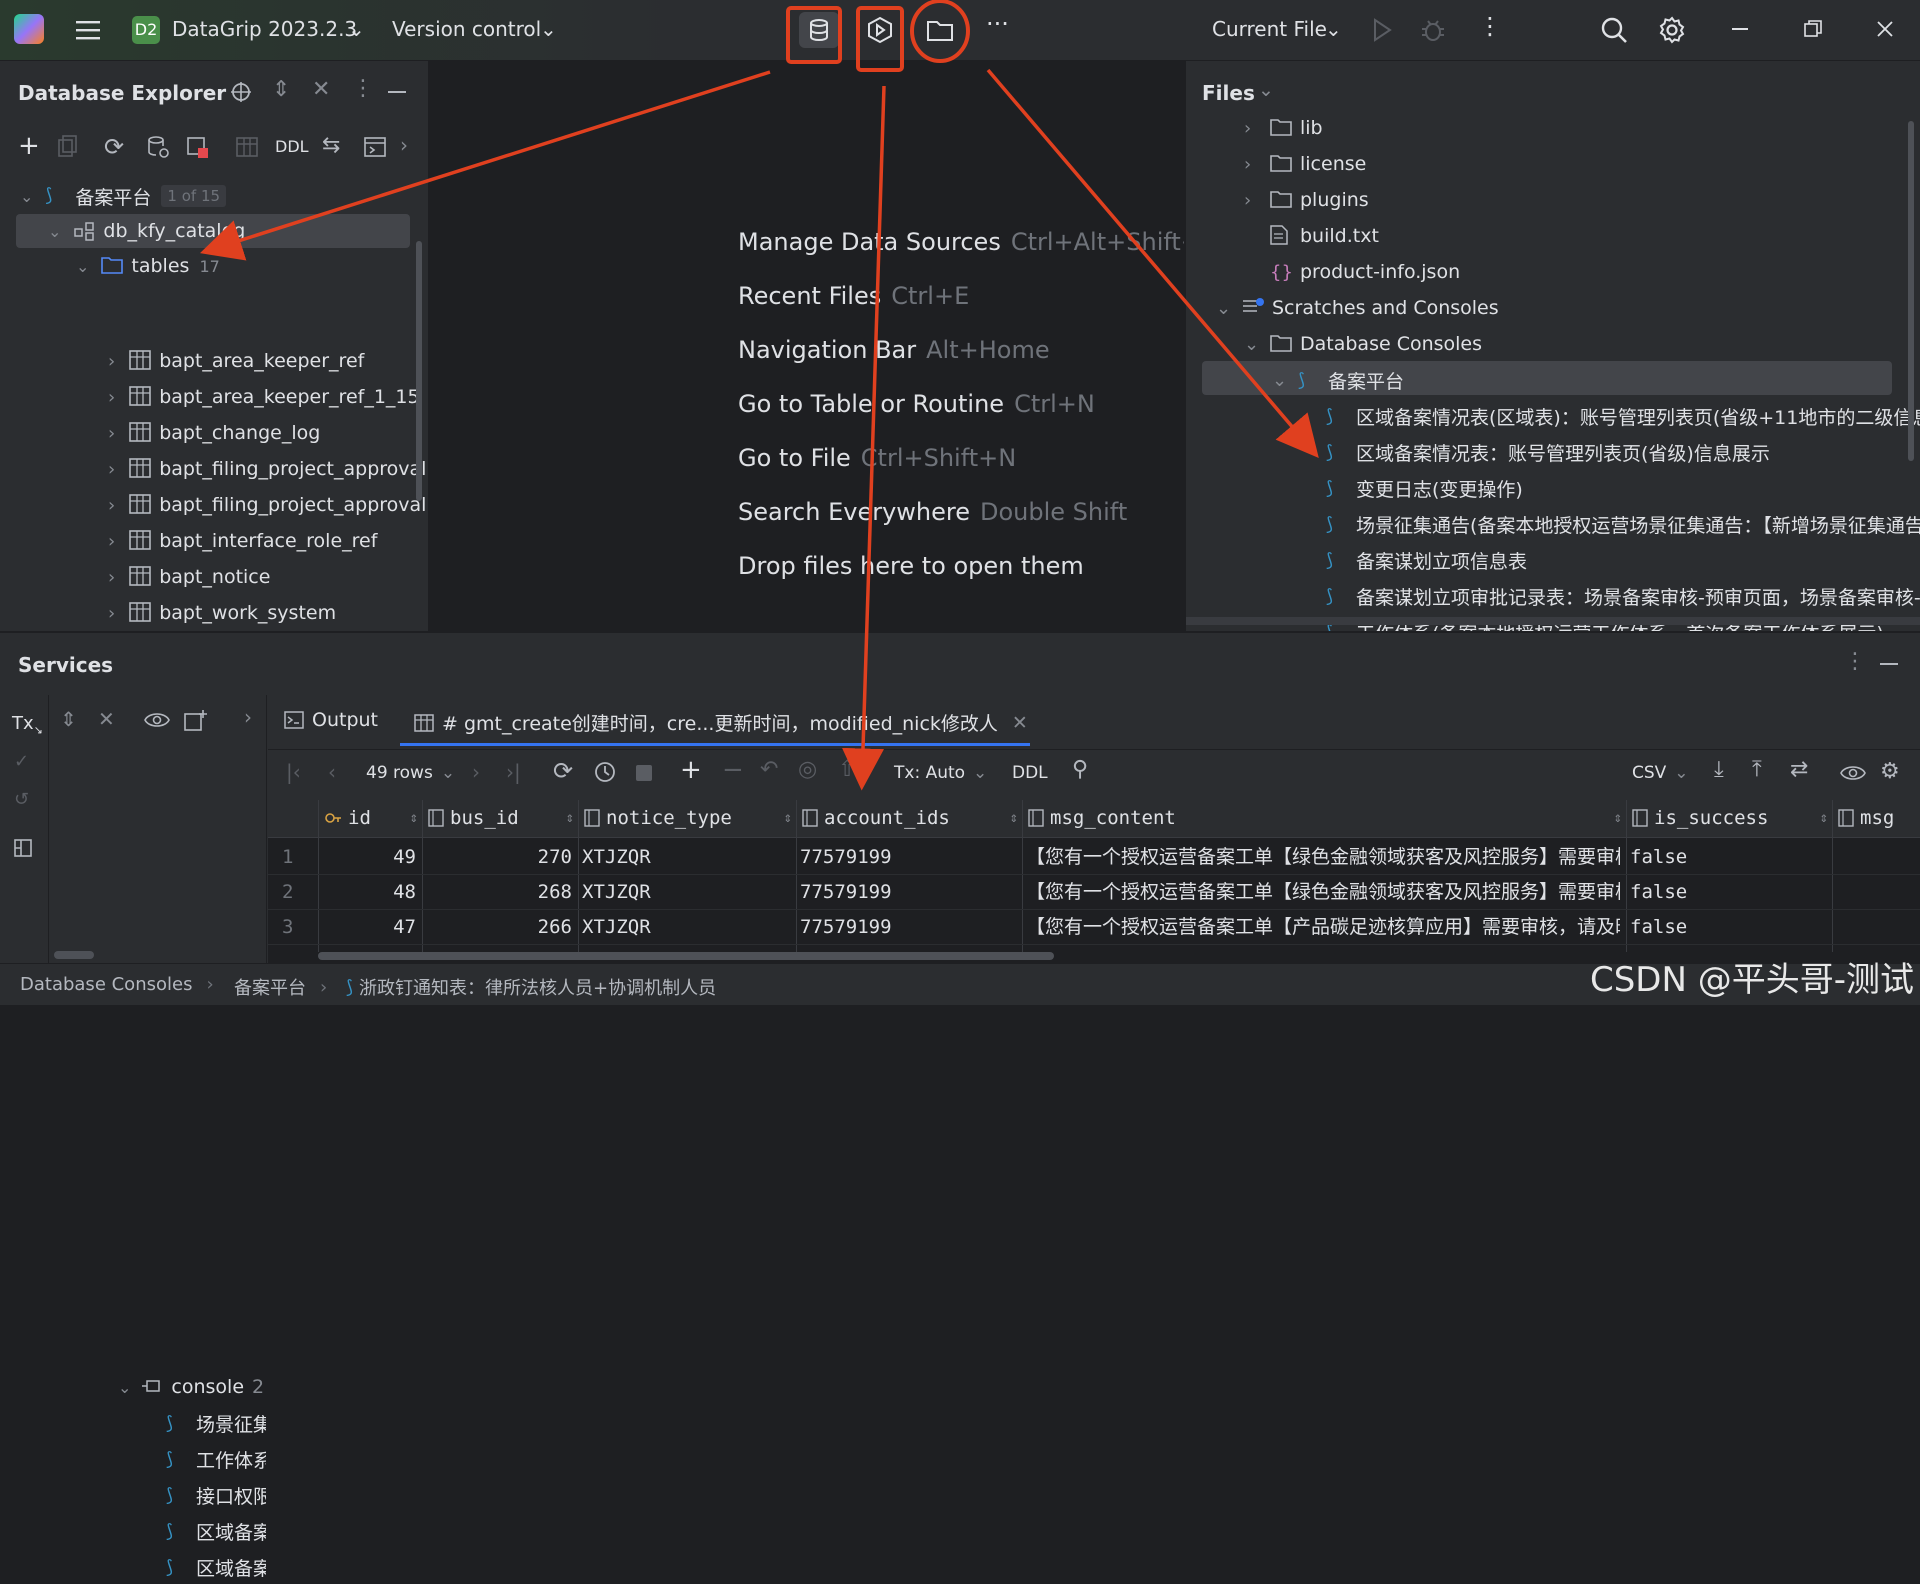  I want to click on chevron-down-icon: ⌄, so click(124, 1387).